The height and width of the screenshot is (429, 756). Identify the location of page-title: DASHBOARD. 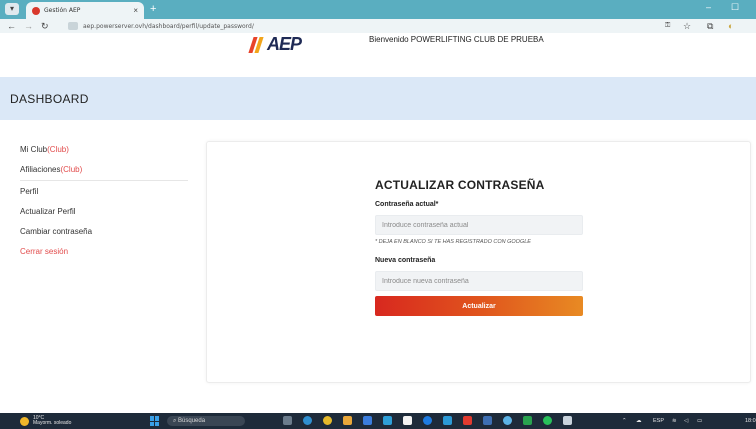
(49, 99).